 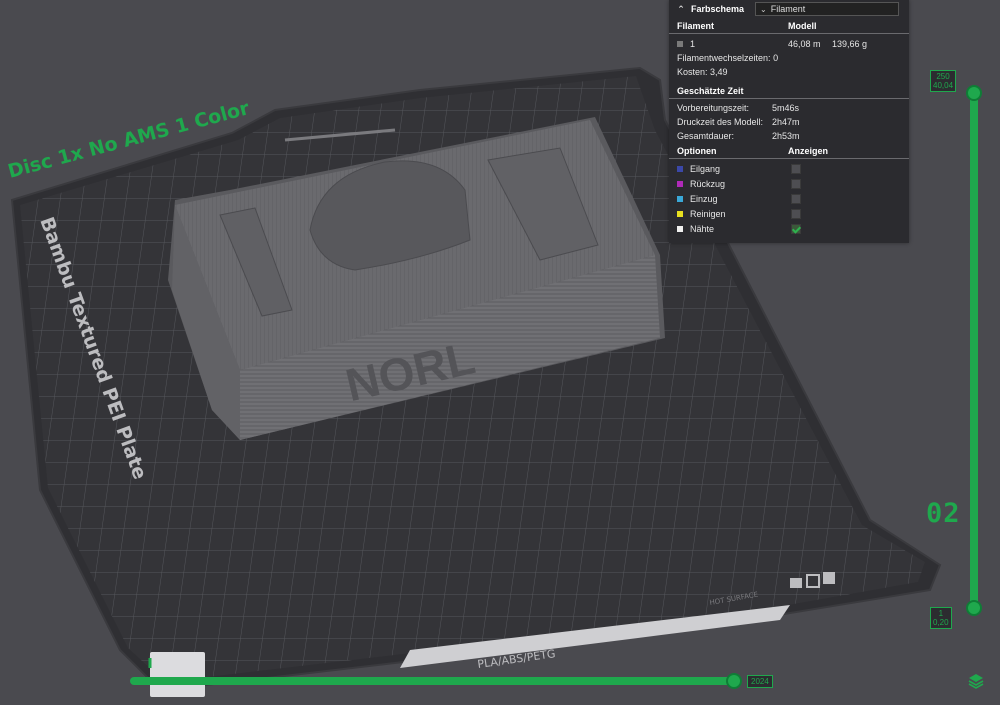 What do you see at coordinates (718, 9) in the screenshot?
I see `legend-title: Farbschema` at bounding box center [718, 9].